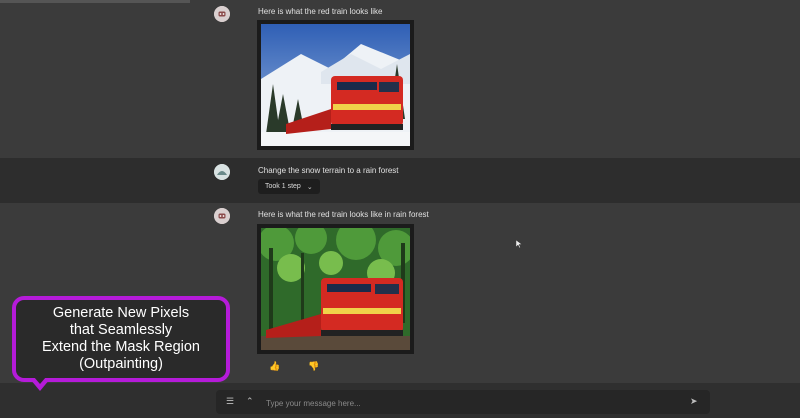 Image resolution: width=800 pixels, height=418 pixels. I want to click on callout-line-3: Extend the Mask Region, so click(121, 347).